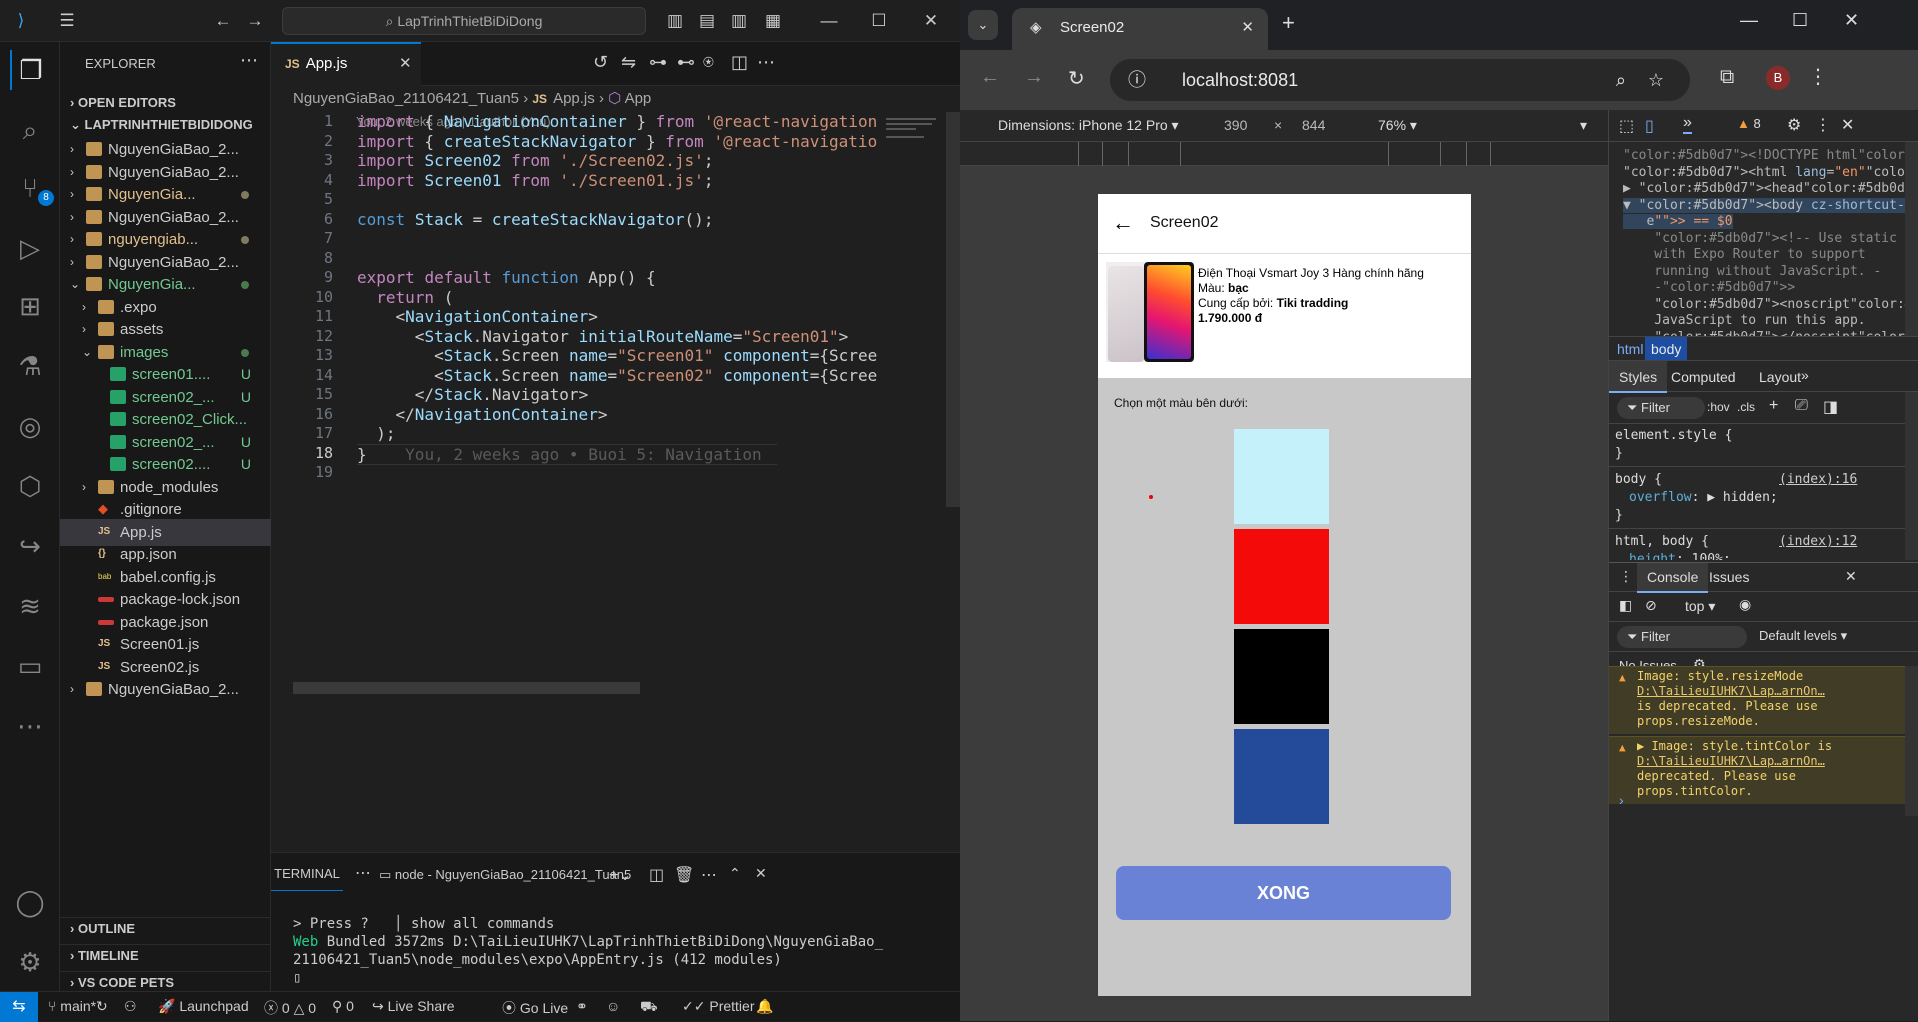  What do you see at coordinates (708, 62) in the screenshot?
I see `gitlens-icon: ⍟` at bounding box center [708, 62].